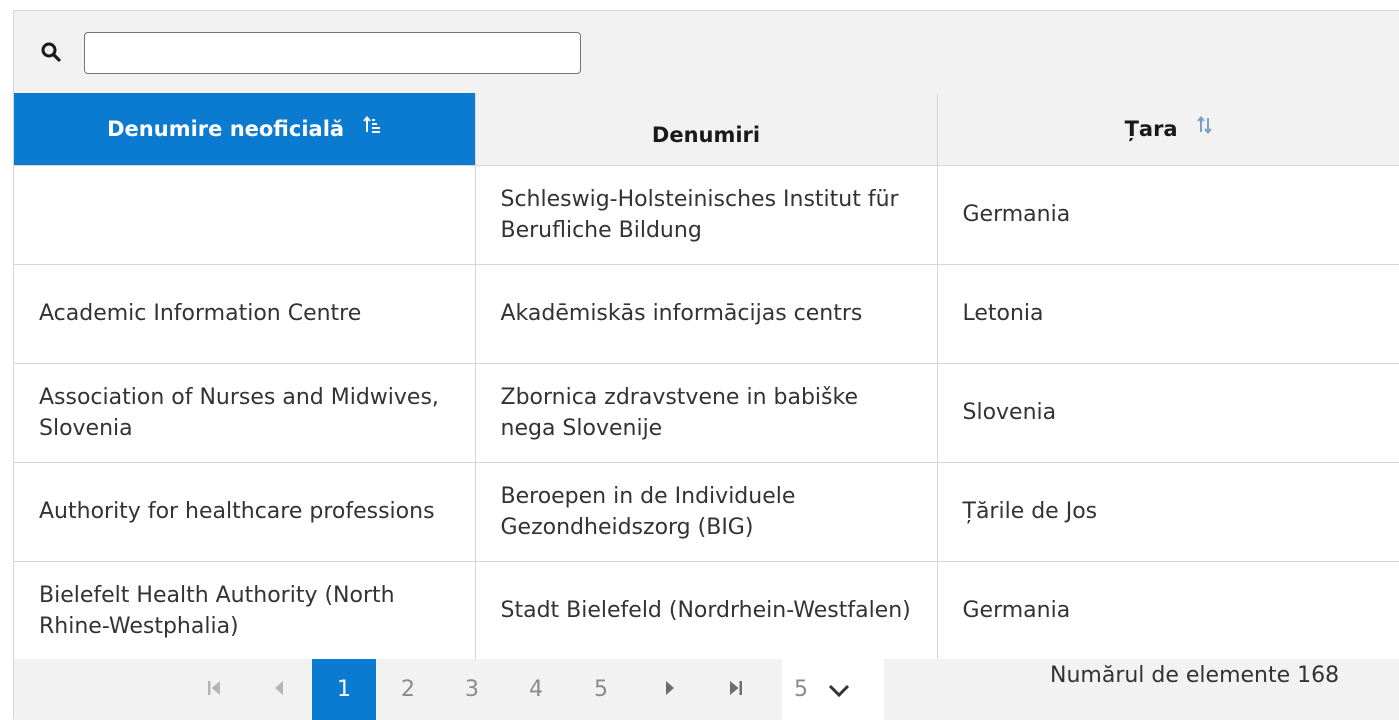 This screenshot has height=720, width=1399. What do you see at coordinates (244, 512) in the screenshot?
I see `cell-unofficial-name: Authority for healthcare professions` at bounding box center [244, 512].